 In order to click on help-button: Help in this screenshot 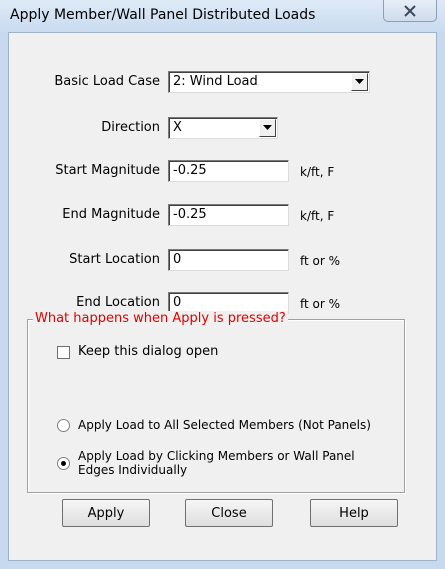, I will do `click(354, 513)`.